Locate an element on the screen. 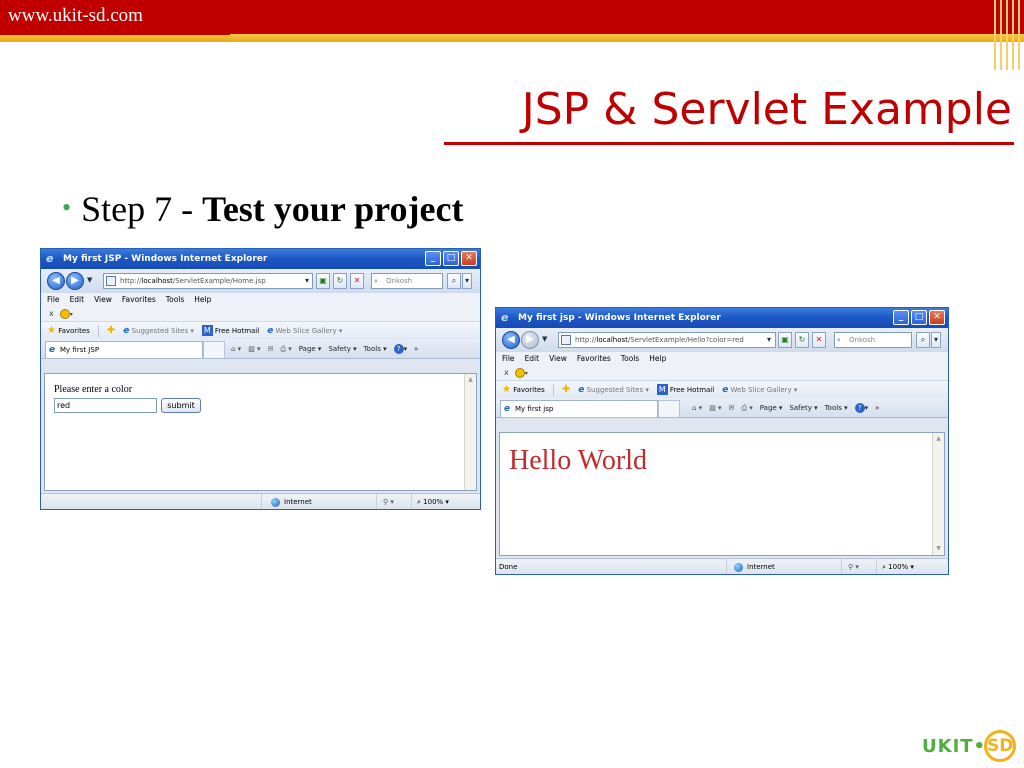 The width and height of the screenshot is (1024, 768). vertical-scrollbar: ▲ is located at coordinates (470, 432).